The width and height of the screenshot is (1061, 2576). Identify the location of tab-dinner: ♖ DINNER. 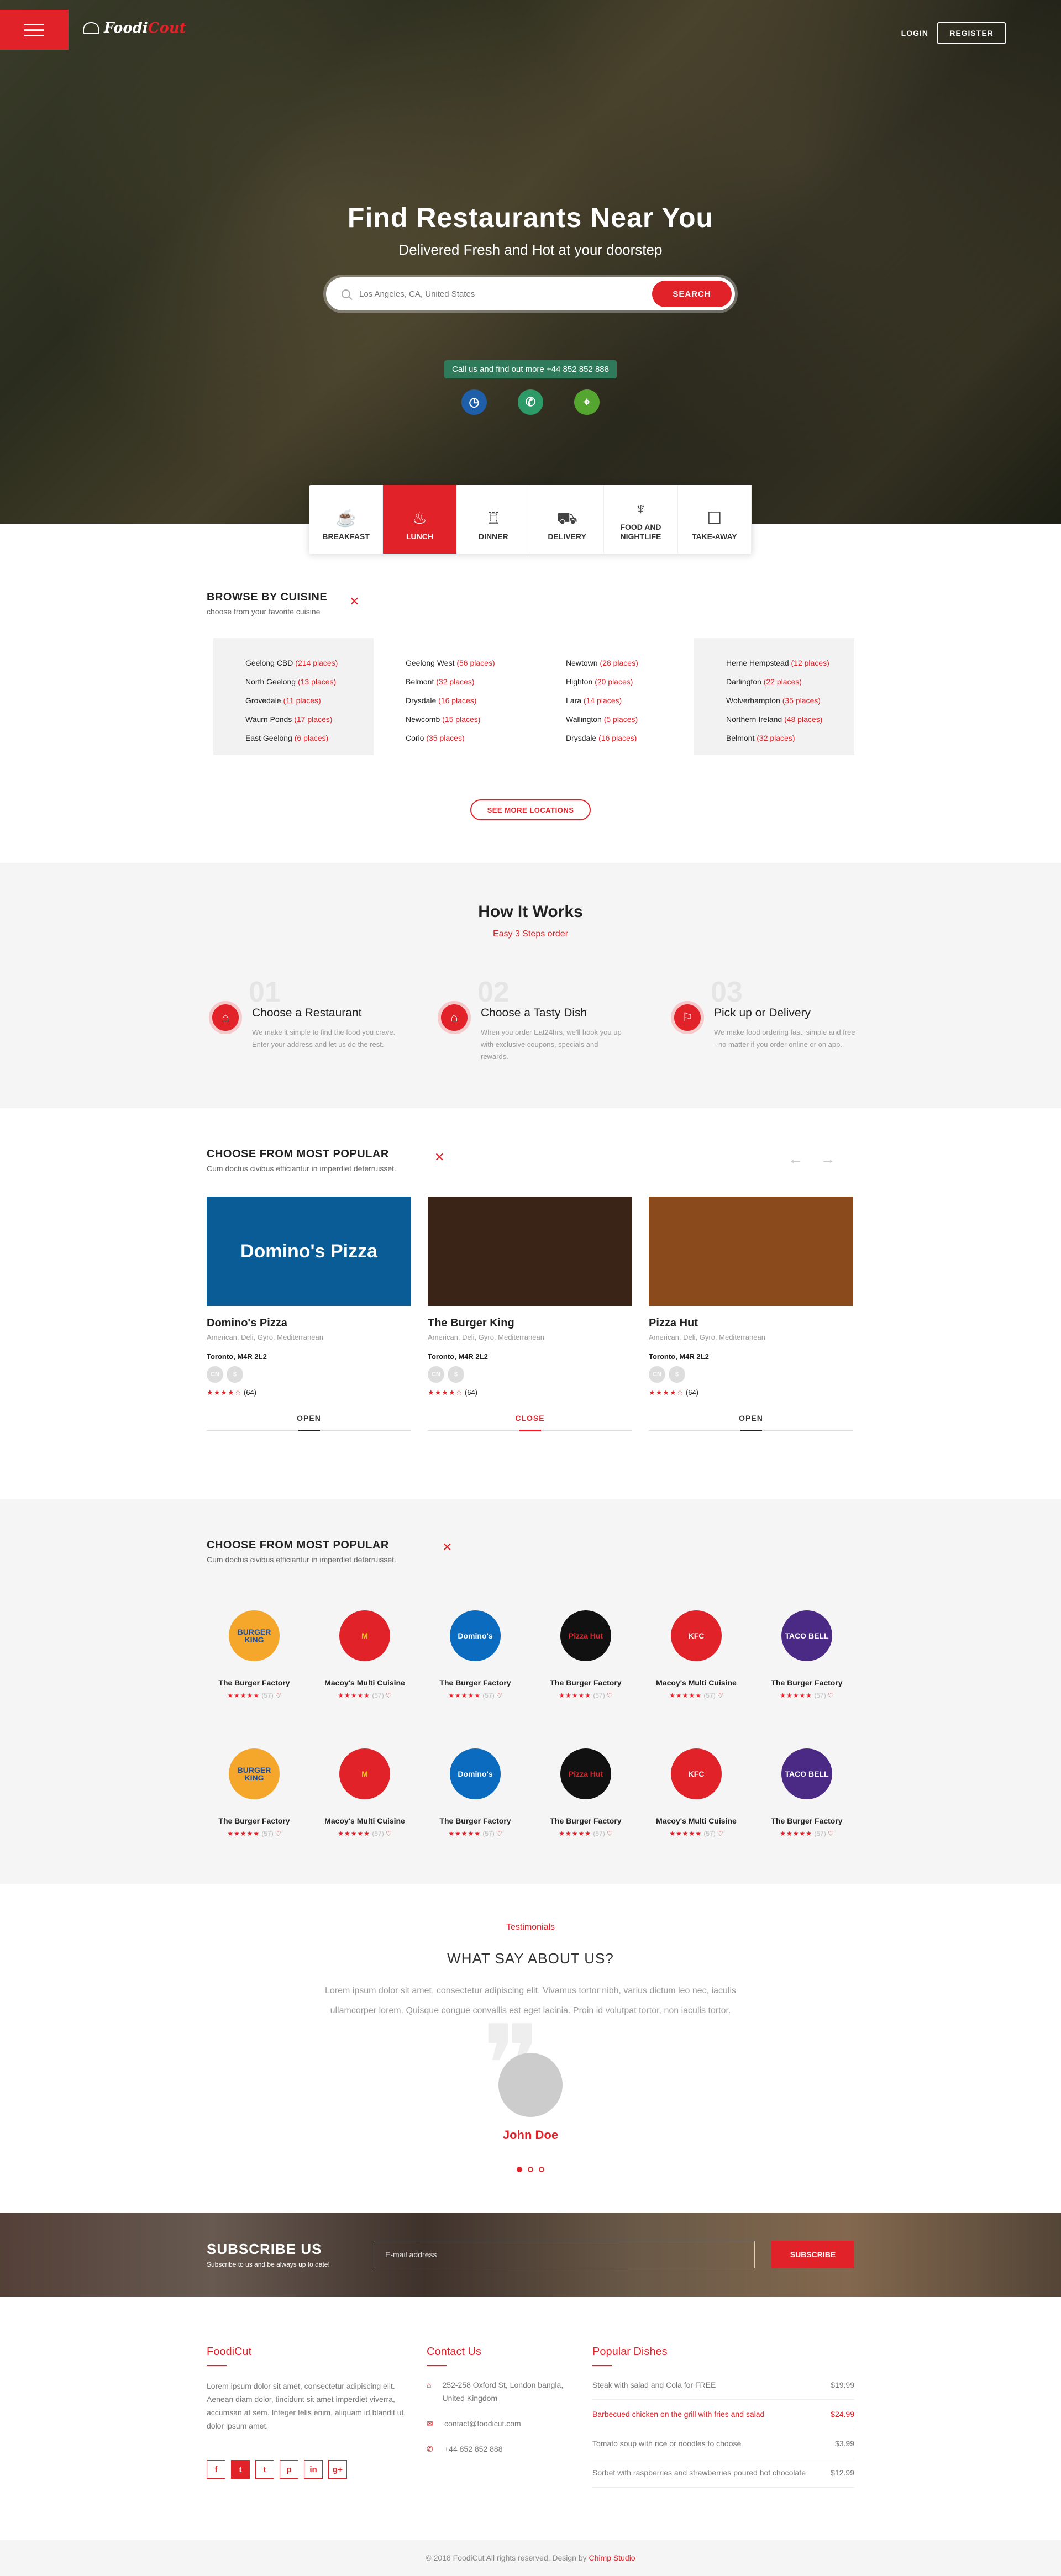
(493, 519).